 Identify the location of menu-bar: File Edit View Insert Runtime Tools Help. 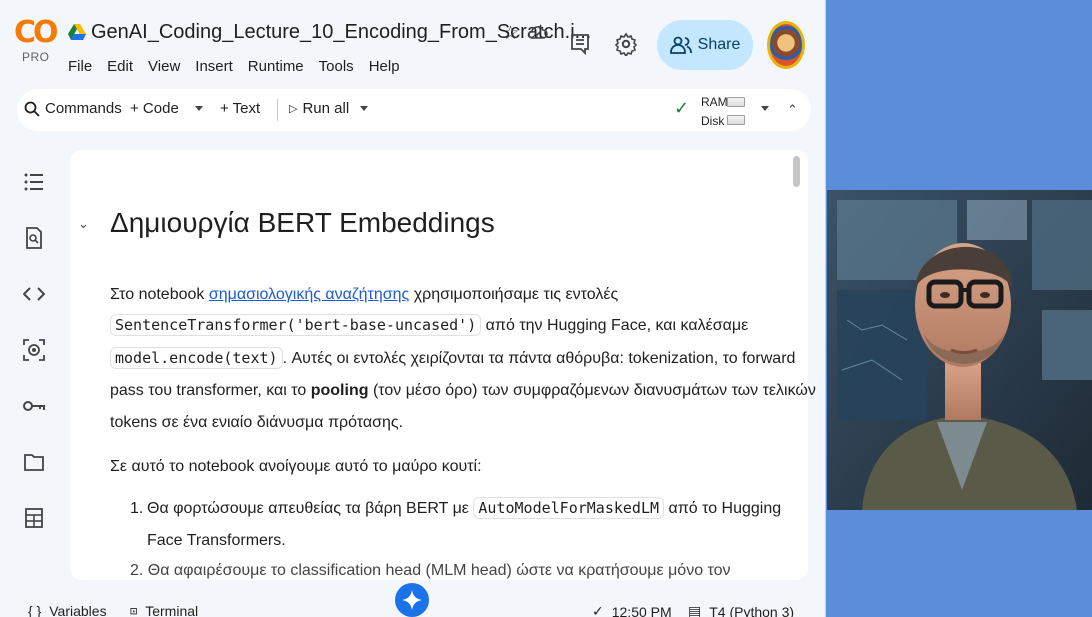
(241, 66).